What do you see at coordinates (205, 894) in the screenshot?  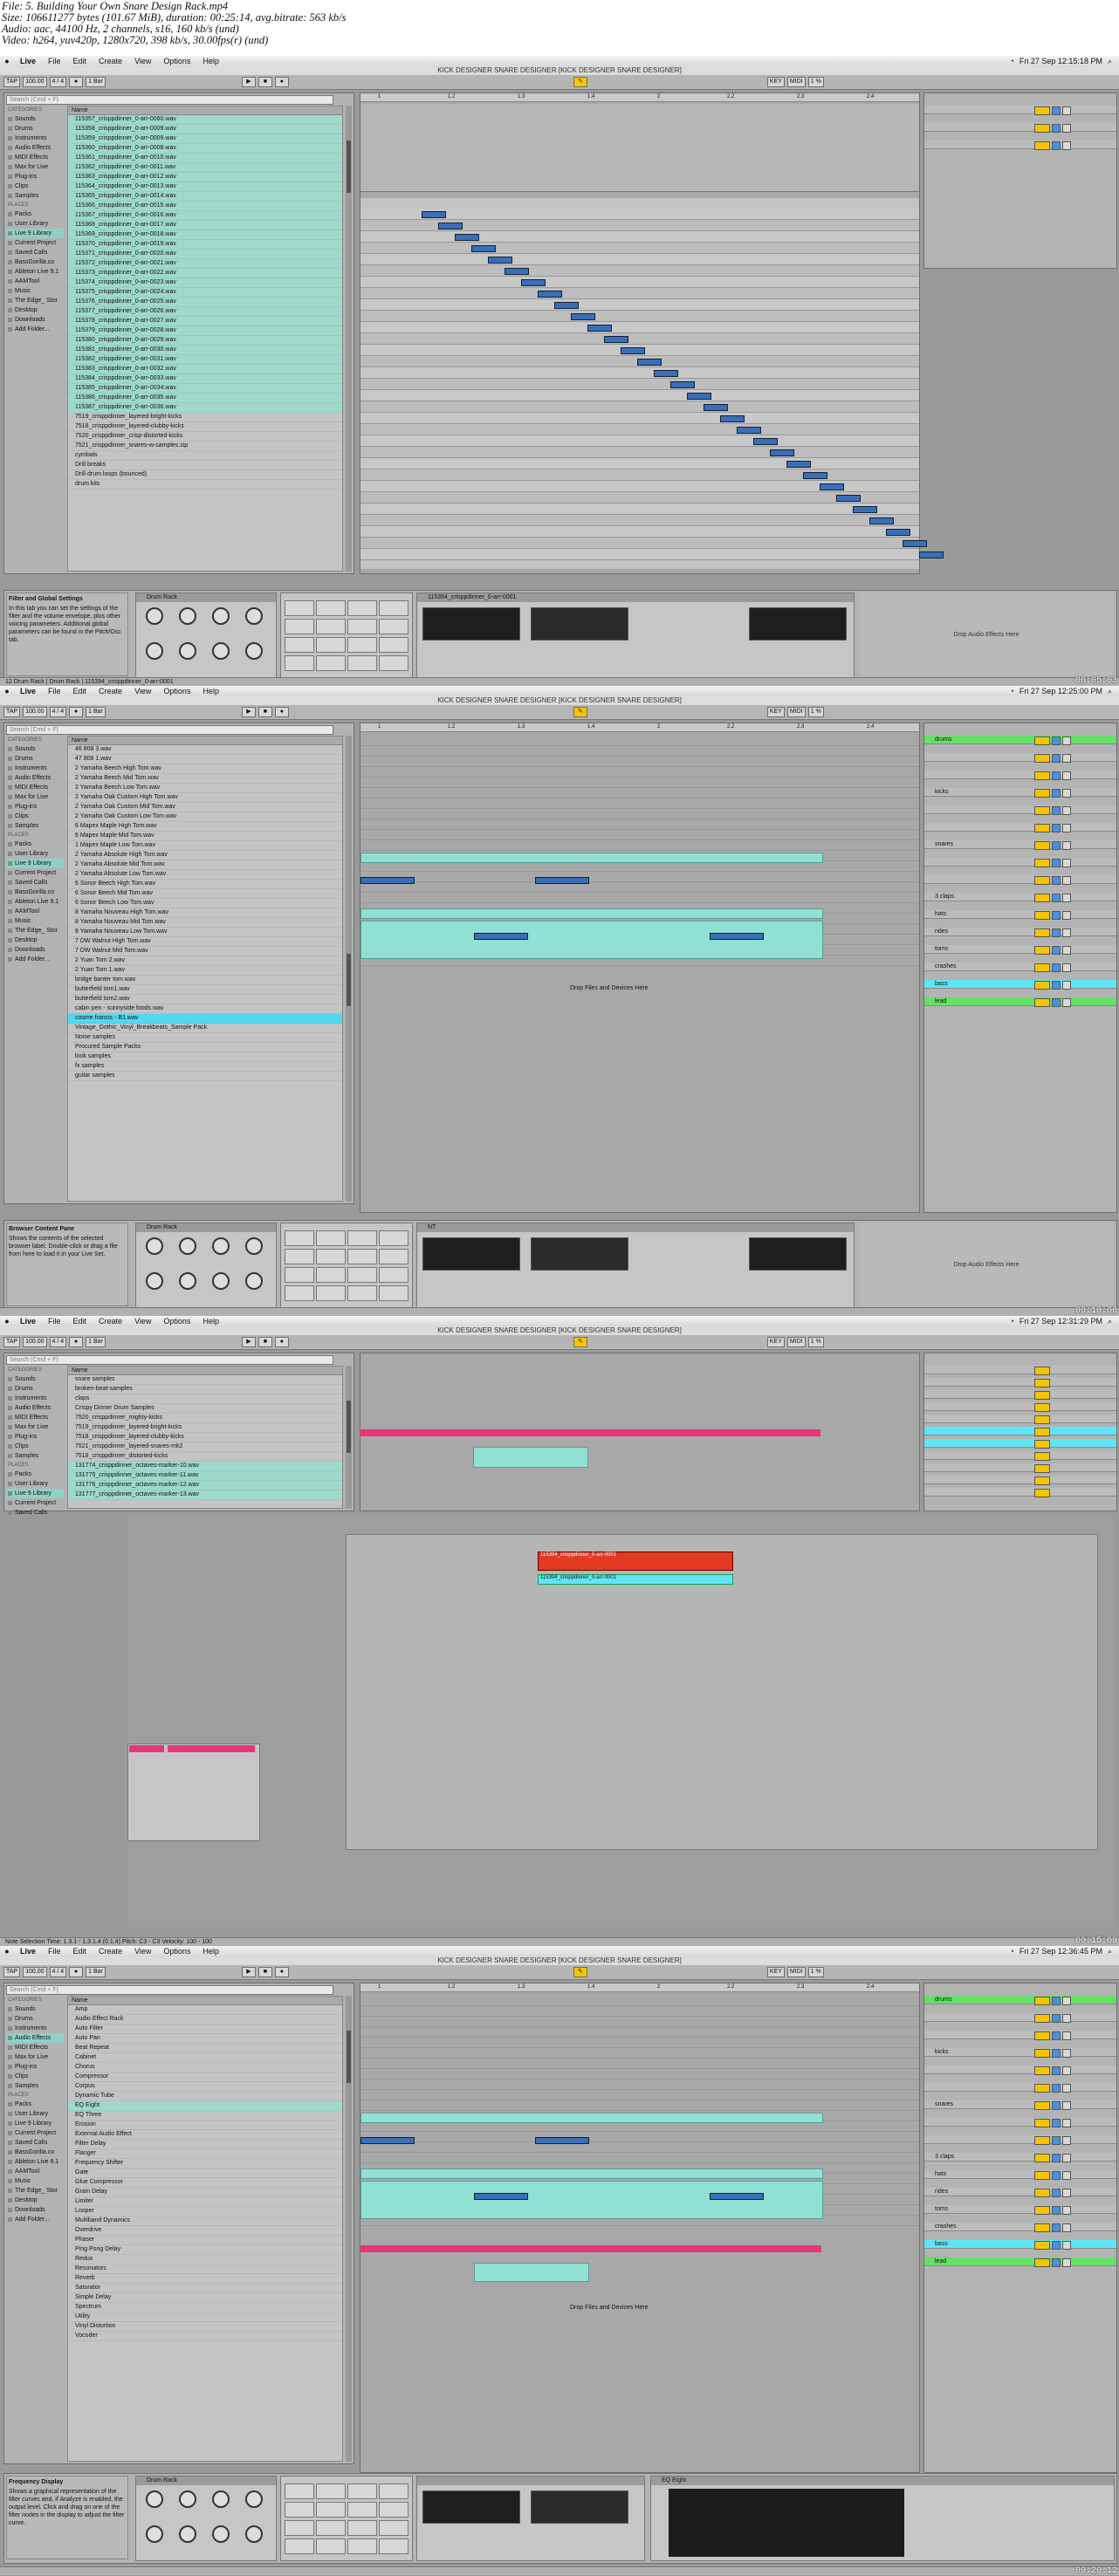 I see `file-item: 6 Sonor Beech Mid Tom.wav` at bounding box center [205, 894].